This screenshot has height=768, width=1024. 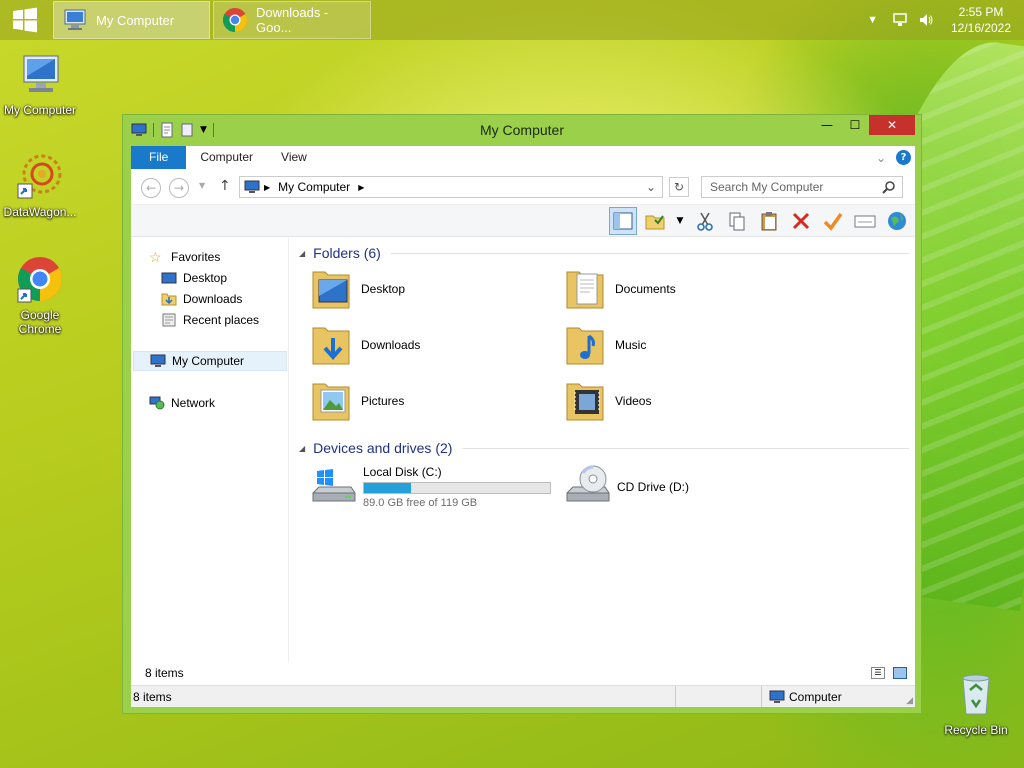 I want to click on maximize-button: ☐, so click(x=855, y=125).